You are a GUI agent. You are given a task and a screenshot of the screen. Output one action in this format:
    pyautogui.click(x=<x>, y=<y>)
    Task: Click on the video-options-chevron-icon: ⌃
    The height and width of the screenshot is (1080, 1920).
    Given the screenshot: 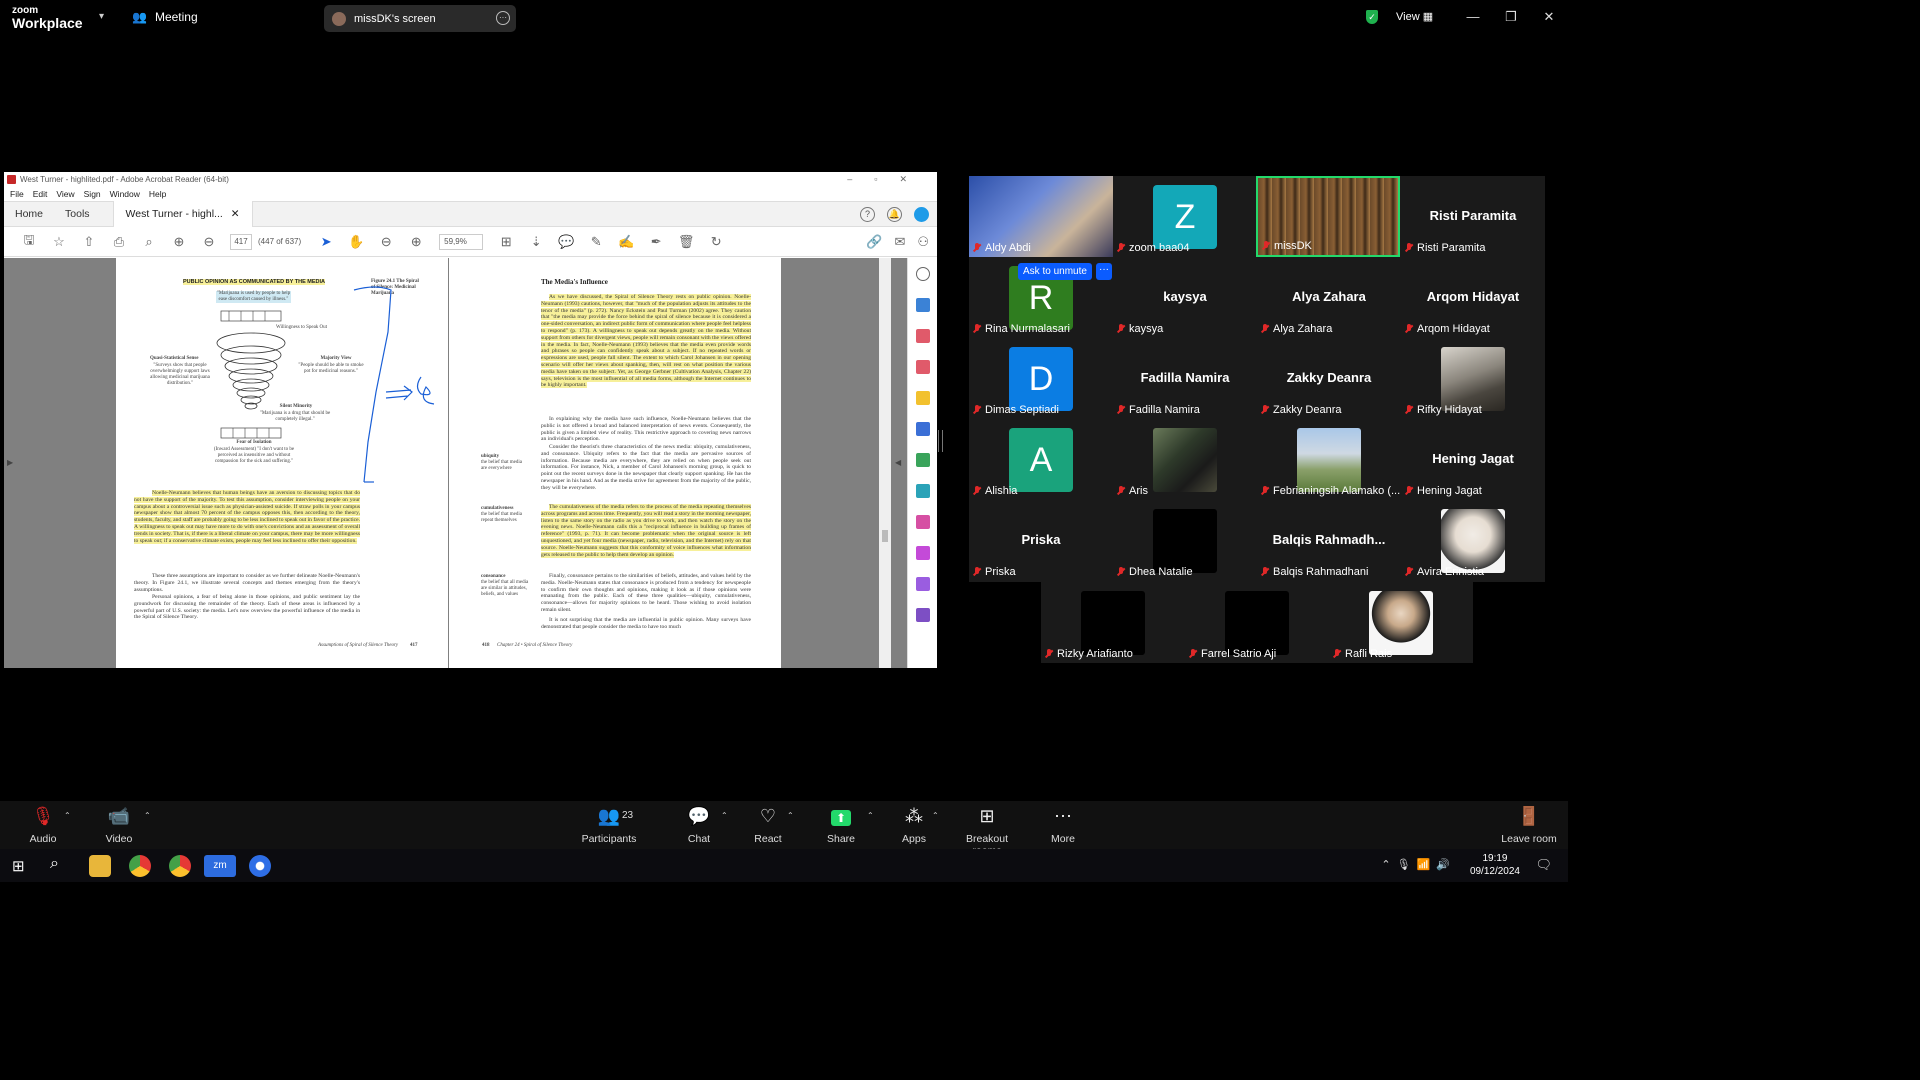 What is the action you would take?
    pyautogui.click(x=147, y=815)
    